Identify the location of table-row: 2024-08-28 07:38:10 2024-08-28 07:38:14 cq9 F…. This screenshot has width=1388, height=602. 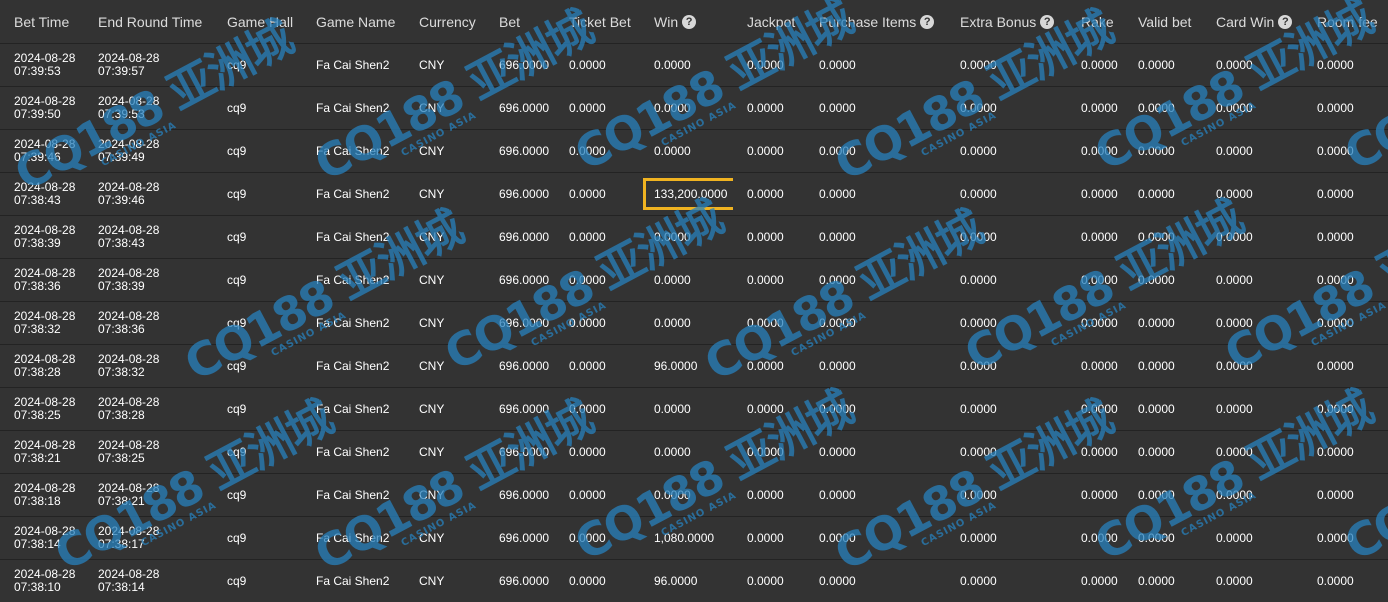
(694, 580).